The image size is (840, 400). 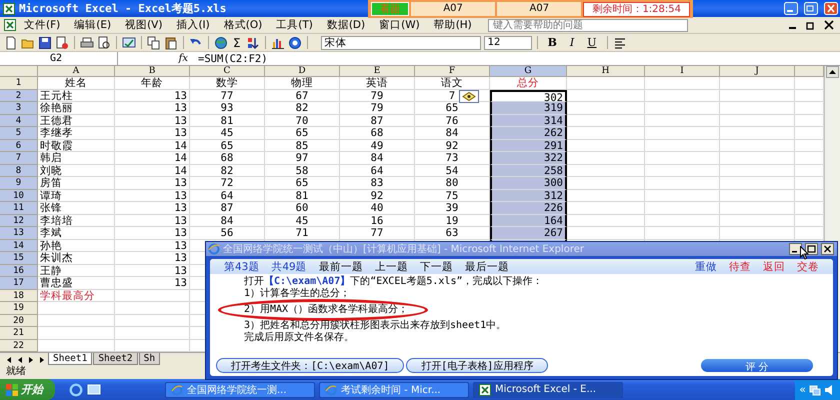 I want to click on copy-icon, so click(x=154, y=43).